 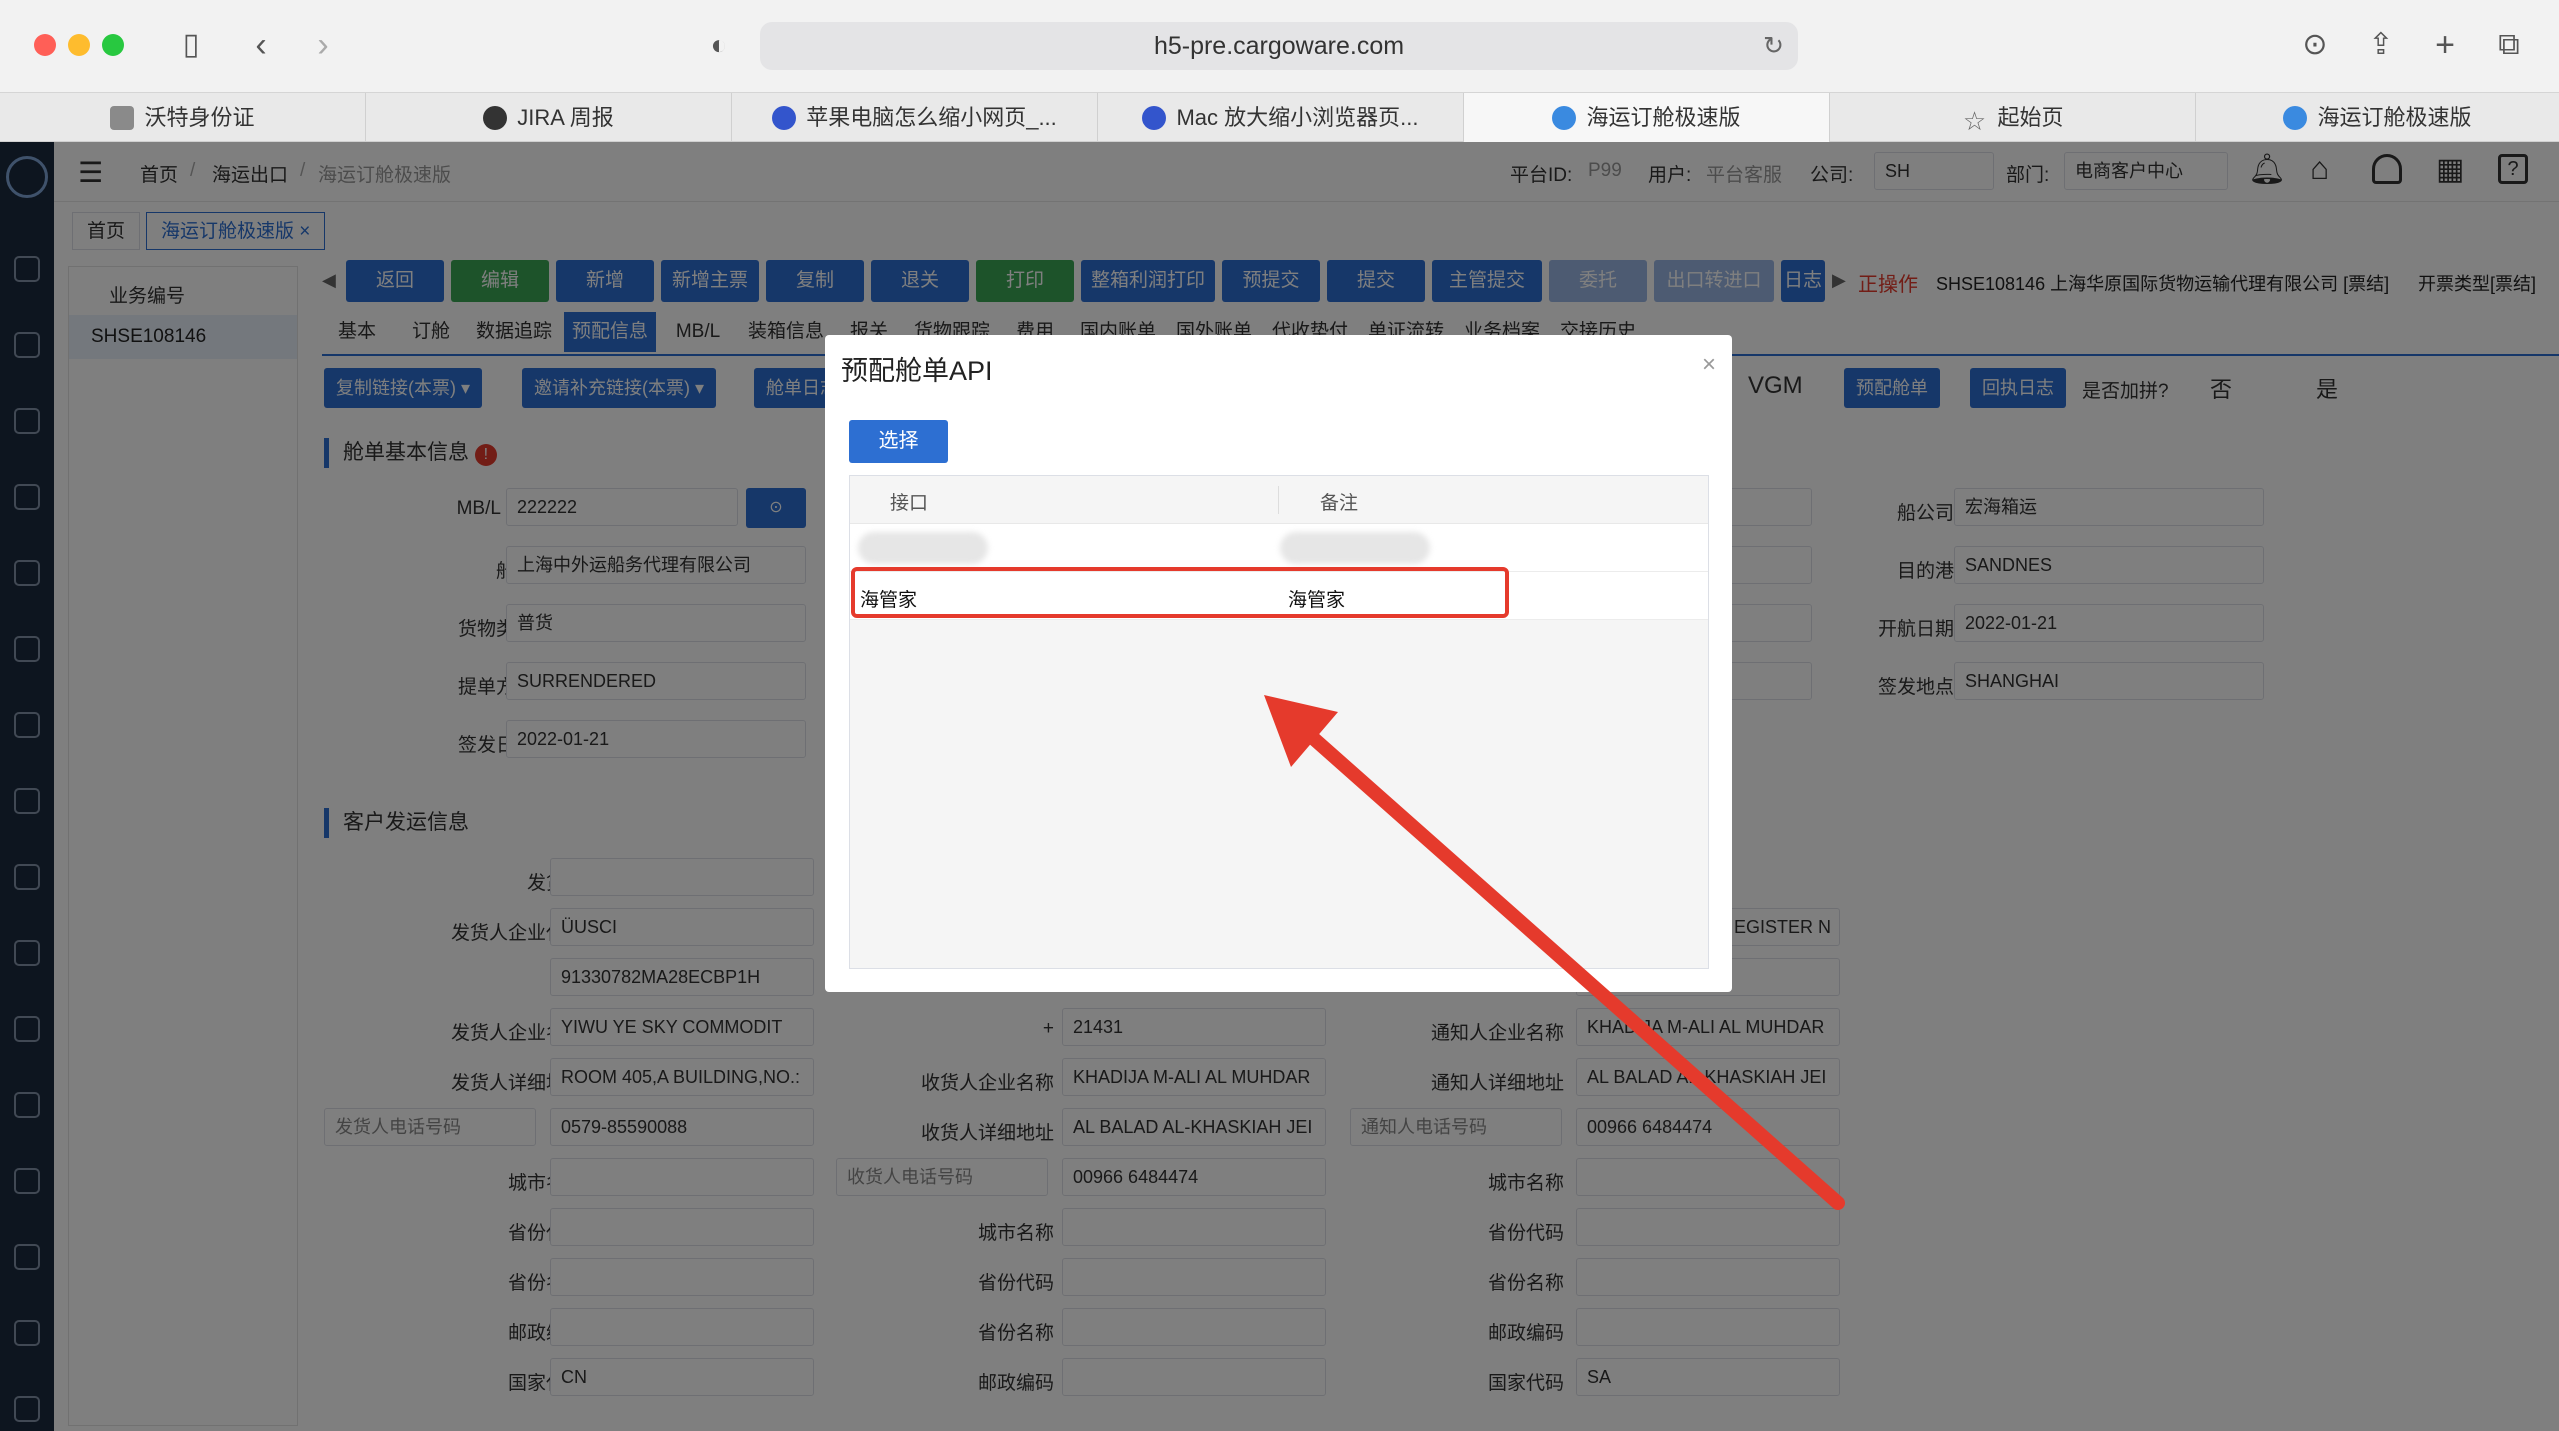 I want to click on arrow-shaft, so click(x=1566, y=962).